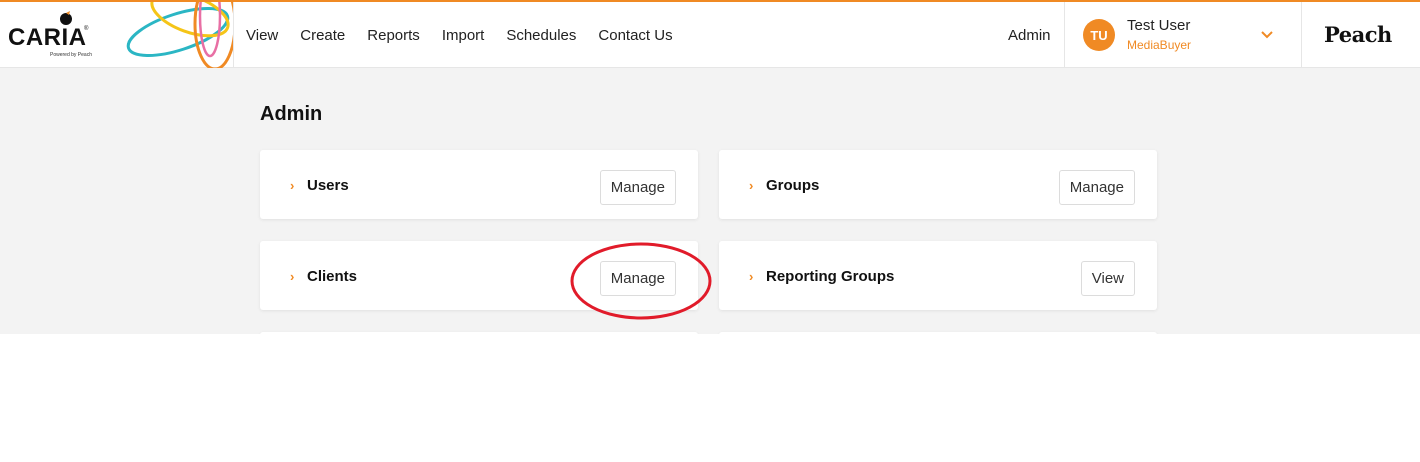 This screenshot has width=1420, height=462. Describe the element at coordinates (830, 276) in the screenshot. I see `card-label: Reporting Groups` at that location.